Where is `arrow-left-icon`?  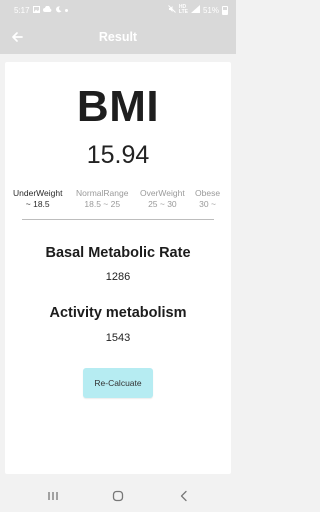
arrow-left-icon is located at coordinates (17, 37).